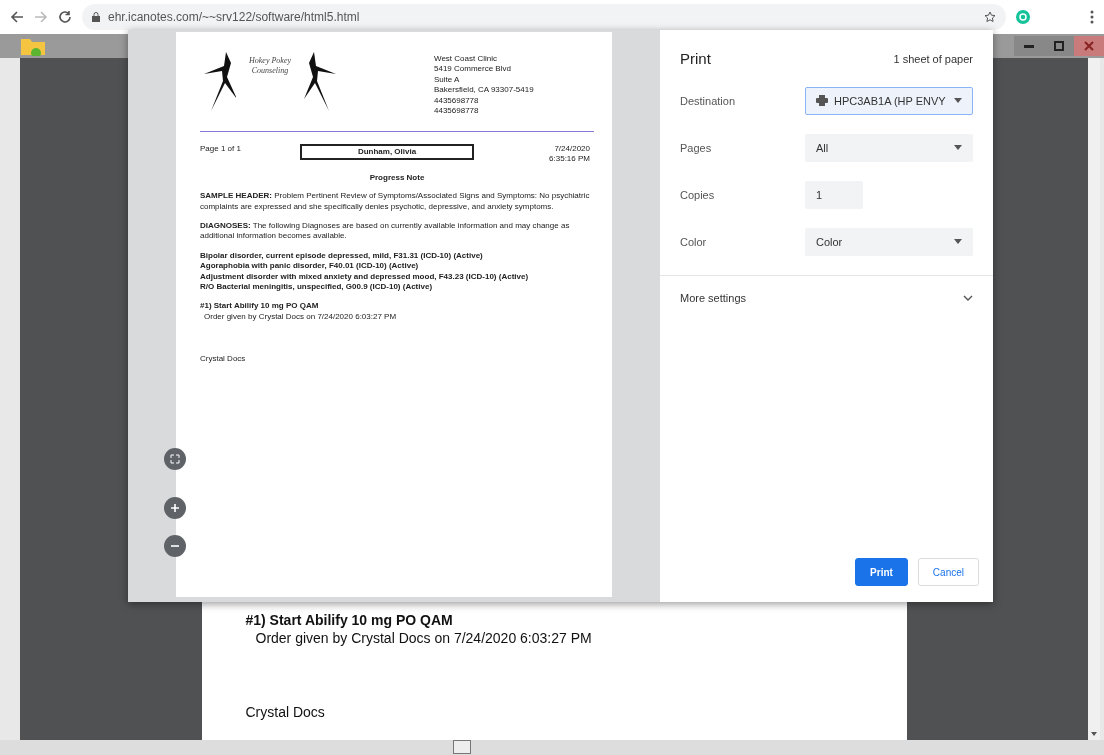  I want to click on note-paragraph: DIAGNOSES: The following Diagnoses are based on currently available information and may change as additional information becomes available., so click(385, 231).